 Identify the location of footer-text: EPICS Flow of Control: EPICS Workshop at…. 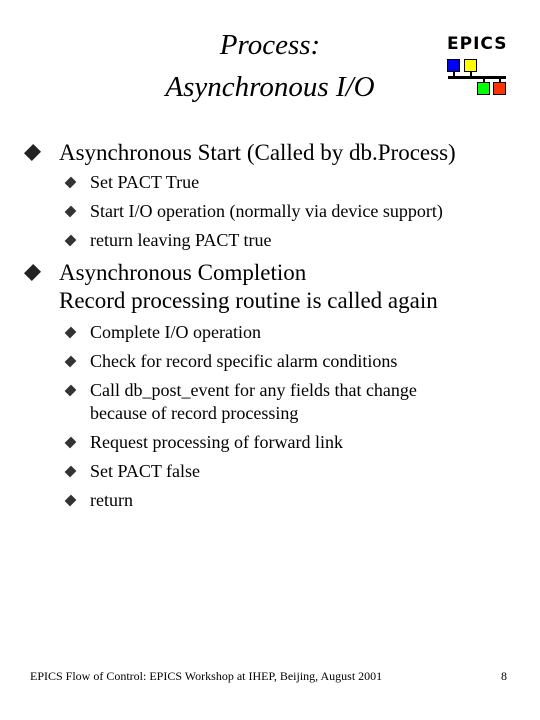
(206, 676).